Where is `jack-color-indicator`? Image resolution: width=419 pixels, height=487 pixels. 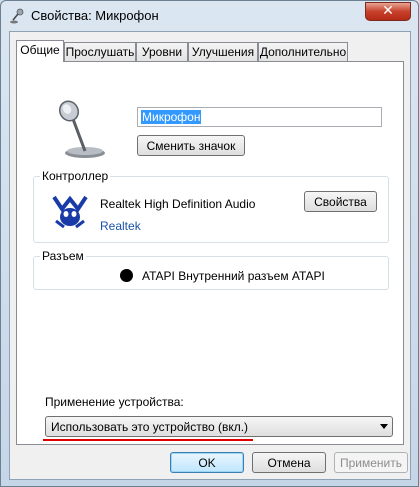 jack-color-indicator is located at coordinates (126, 275).